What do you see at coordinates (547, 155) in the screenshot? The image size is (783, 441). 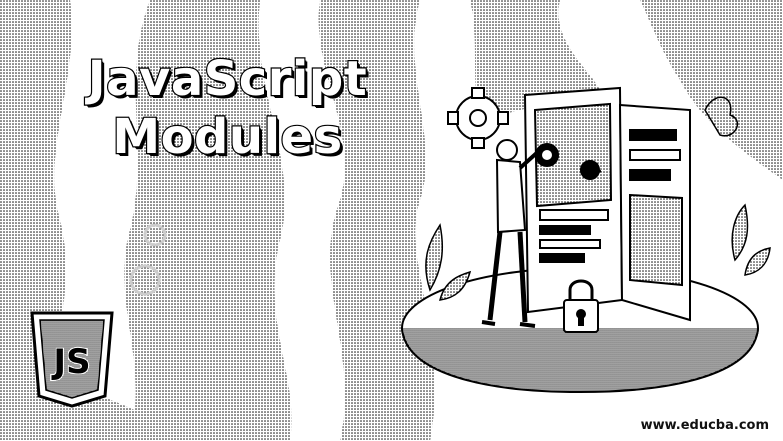 I see `small-gear-icon` at bounding box center [547, 155].